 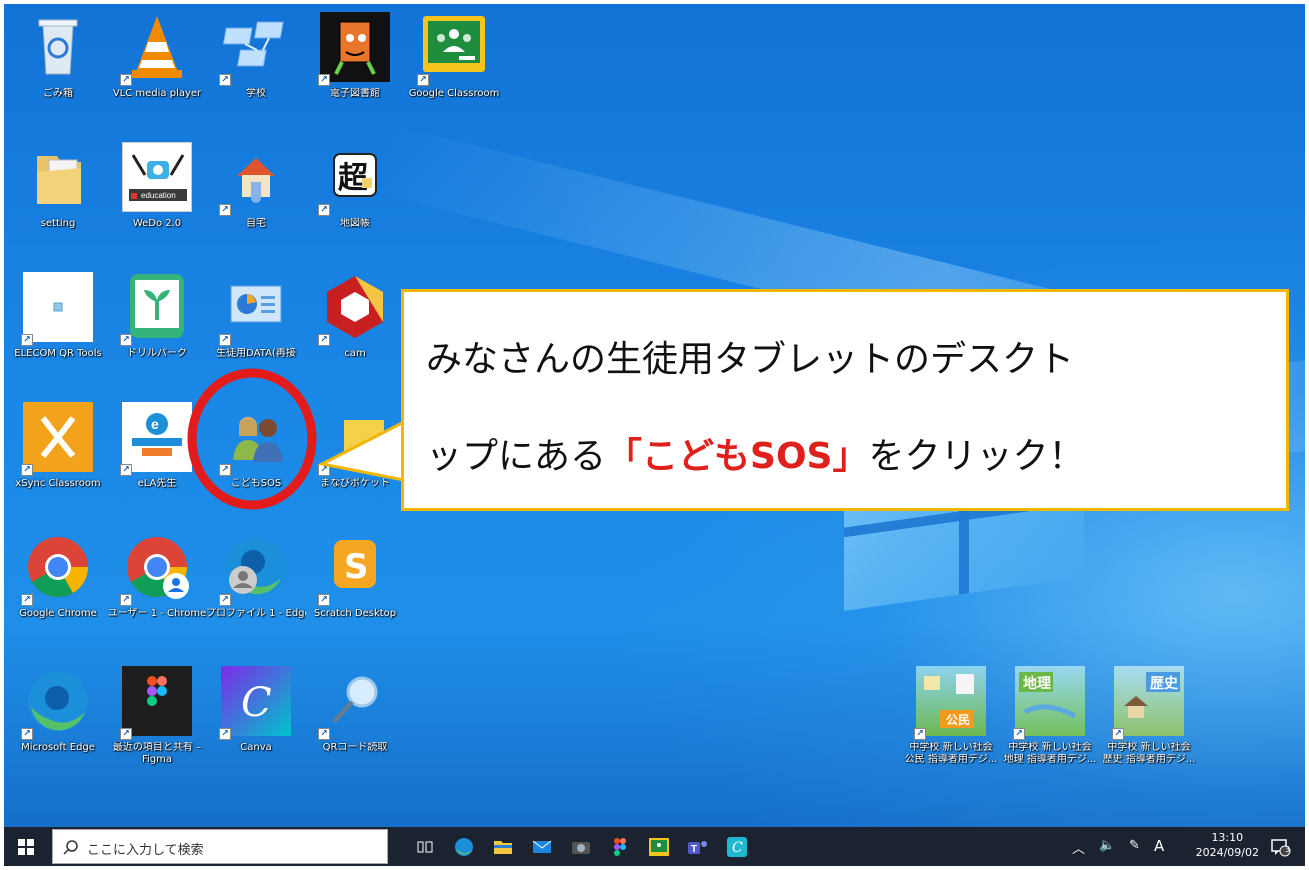 What do you see at coordinates (1164, 684) in the screenshot?
I see `svg-text: 歴史` at bounding box center [1164, 684].